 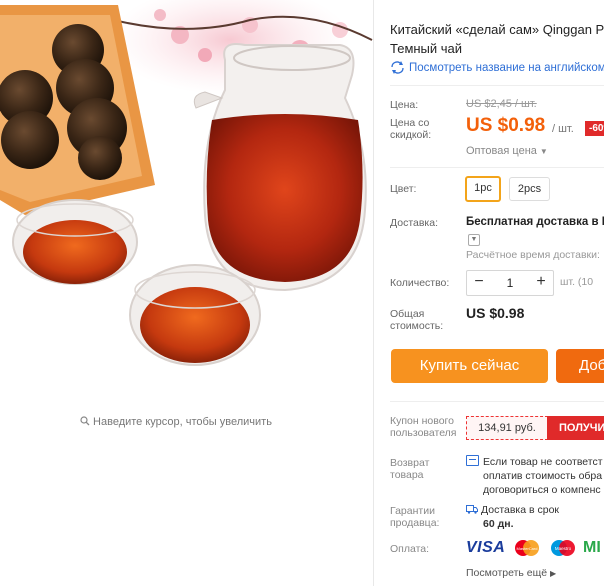 What do you see at coordinates (592, 547) in the screenshot?
I see `mir-logo: MI` at bounding box center [592, 547].